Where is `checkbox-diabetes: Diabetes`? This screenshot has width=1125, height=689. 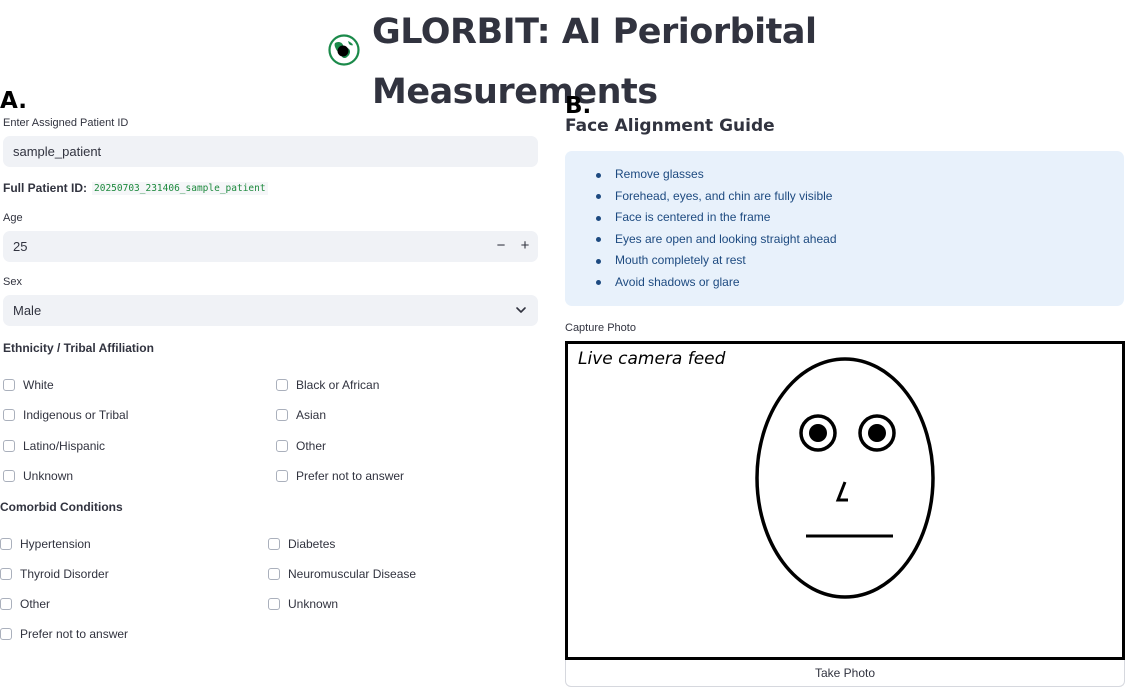
checkbox-diabetes: Diabetes is located at coordinates (301, 544).